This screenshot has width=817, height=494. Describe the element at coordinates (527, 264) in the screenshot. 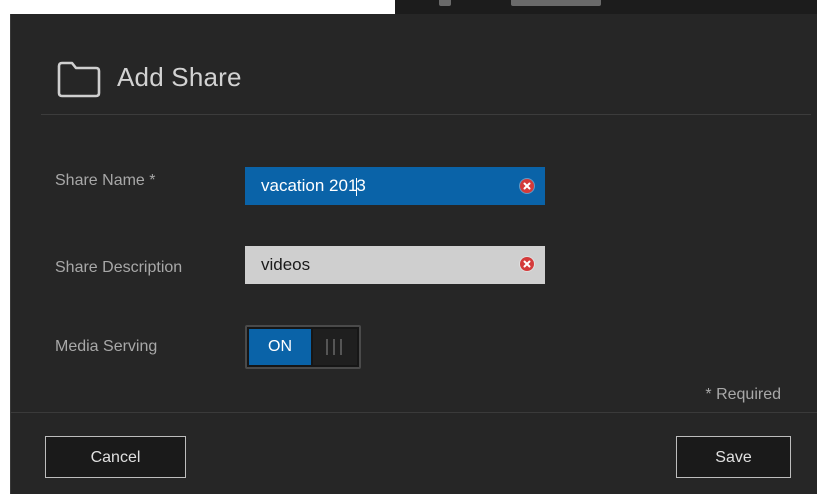

I see `share-description-clear-icon` at that location.